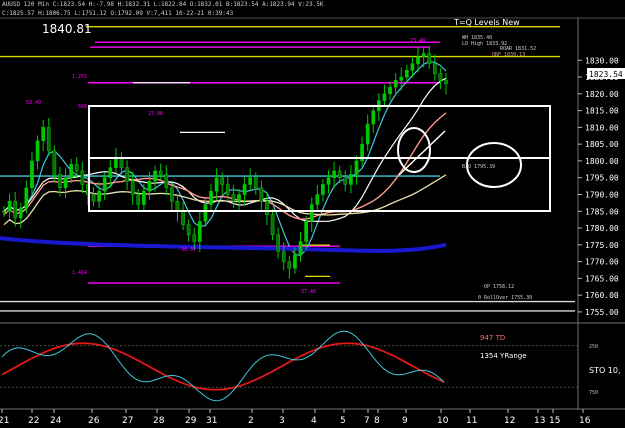 This screenshot has width=625, height=428. What do you see at coordinates (191, 421) in the screenshot?
I see `x-tick-label: 29` at bounding box center [191, 421].